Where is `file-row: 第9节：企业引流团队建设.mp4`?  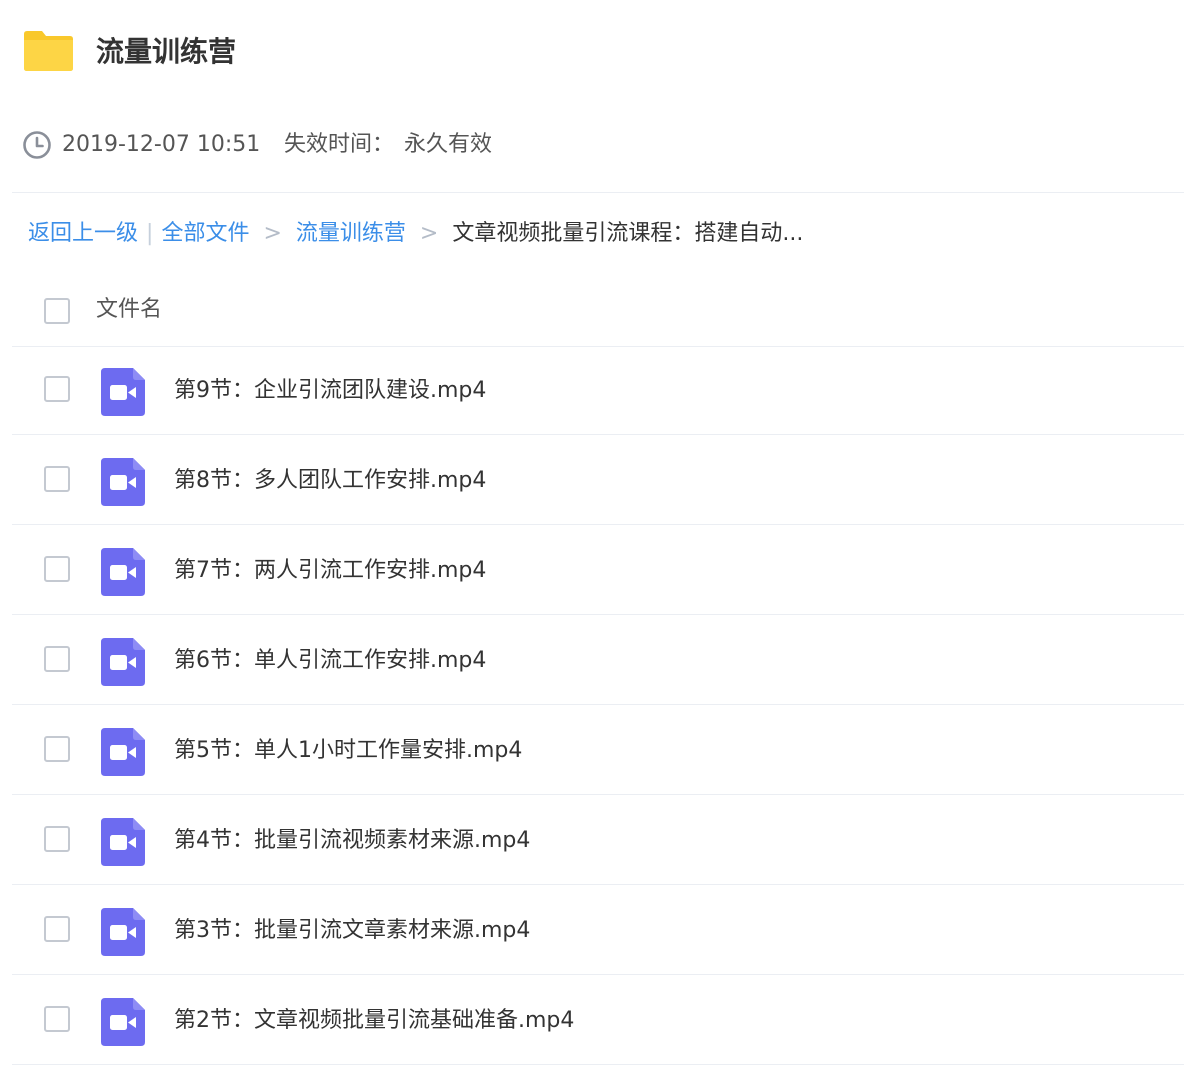
file-row: 第9节：企业引流团队建设.mp4 is located at coordinates (592, 391).